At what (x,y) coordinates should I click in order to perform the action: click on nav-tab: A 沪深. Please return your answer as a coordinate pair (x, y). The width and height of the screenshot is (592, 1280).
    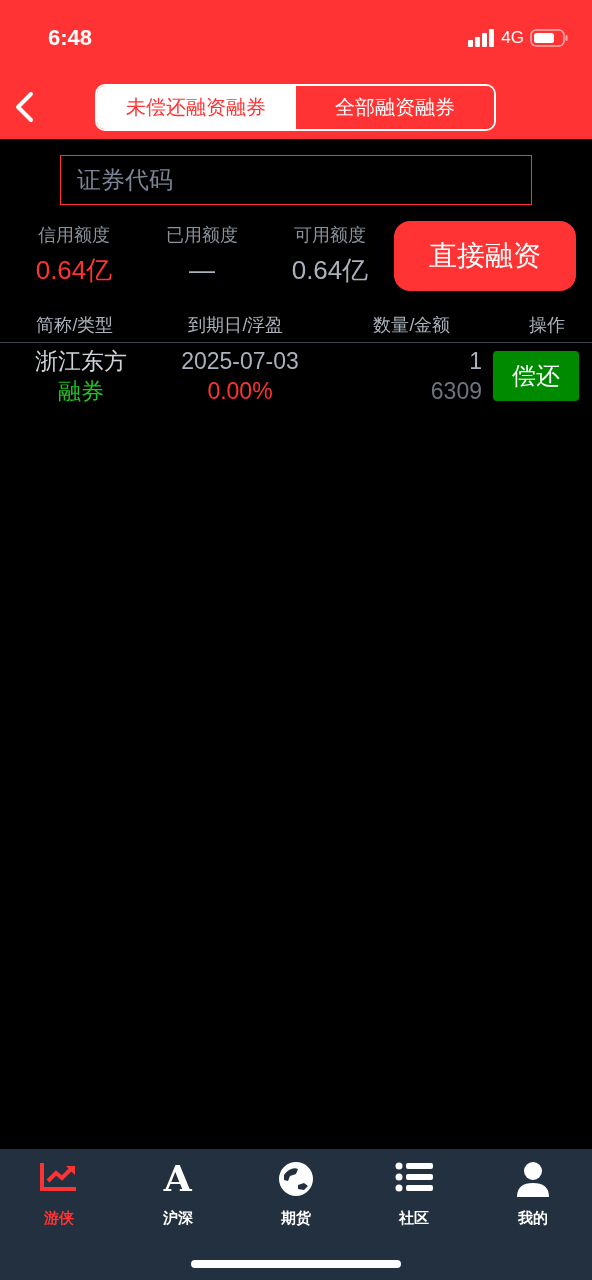
    Looking at the image, I should click on (177, 1195).